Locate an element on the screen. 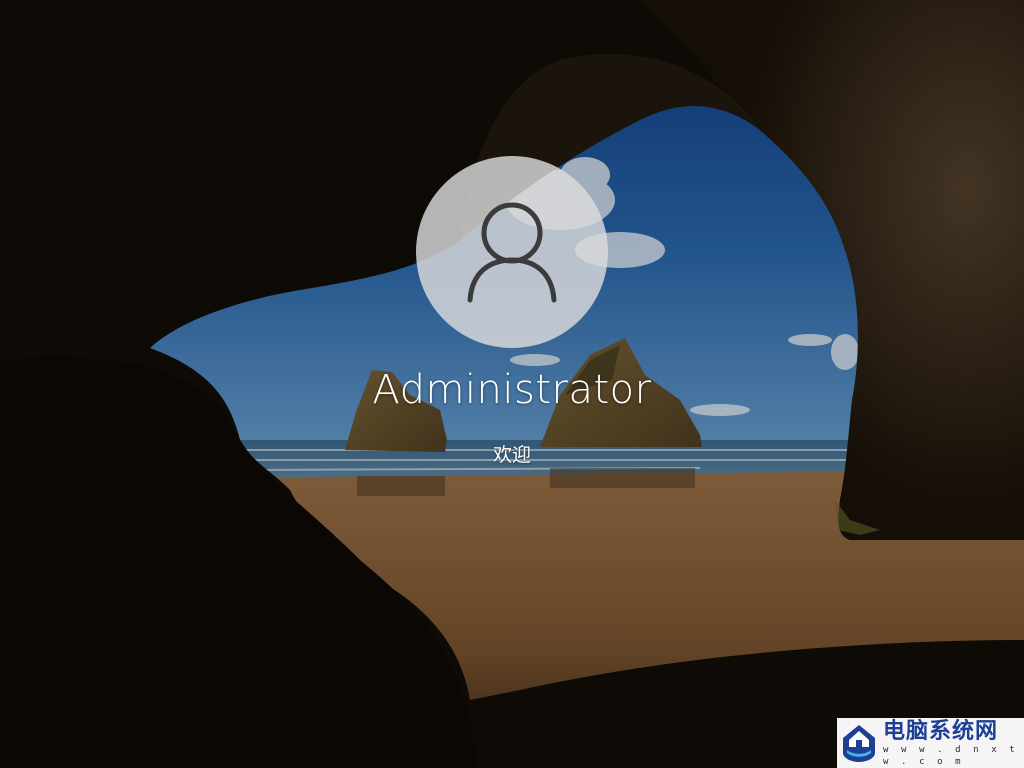 This screenshot has width=1024, height=768. user-avatar is located at coordinates (512, 252).